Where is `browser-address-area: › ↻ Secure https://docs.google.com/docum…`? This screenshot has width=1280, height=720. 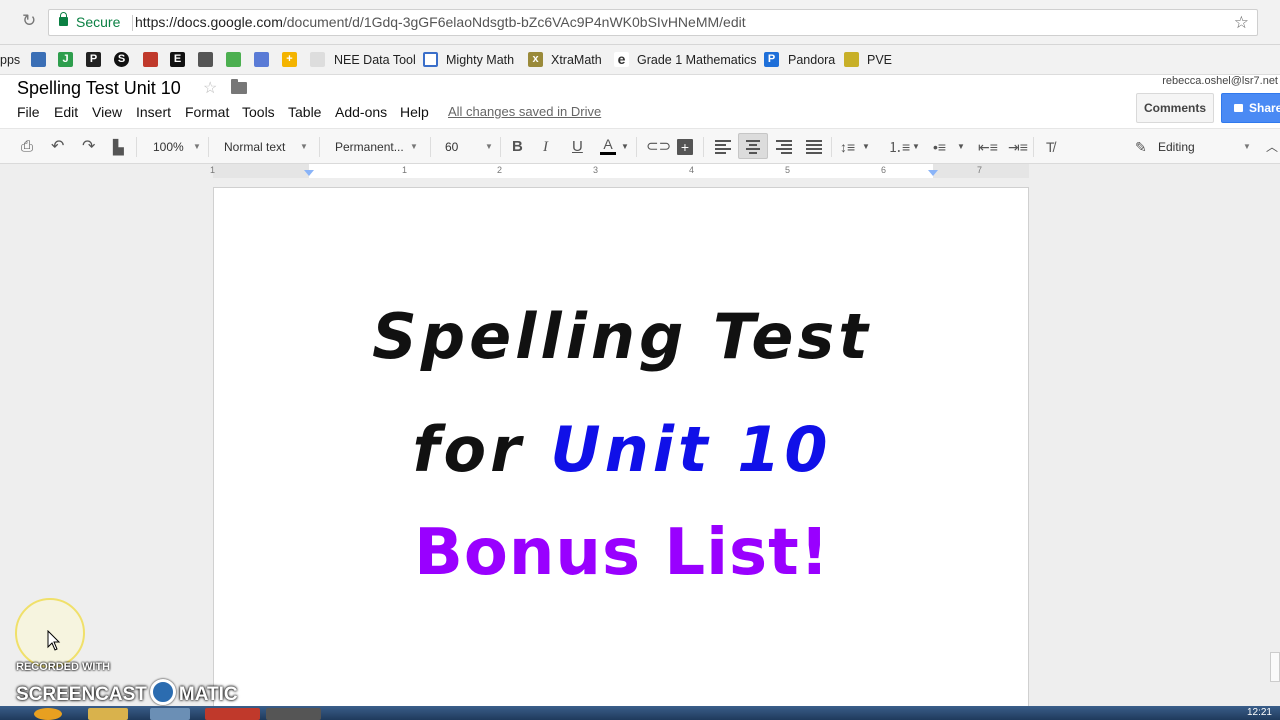
browser-address-area: › ↻ Secure https://docs.google.com/docum… is located at coordinates (640, 22).